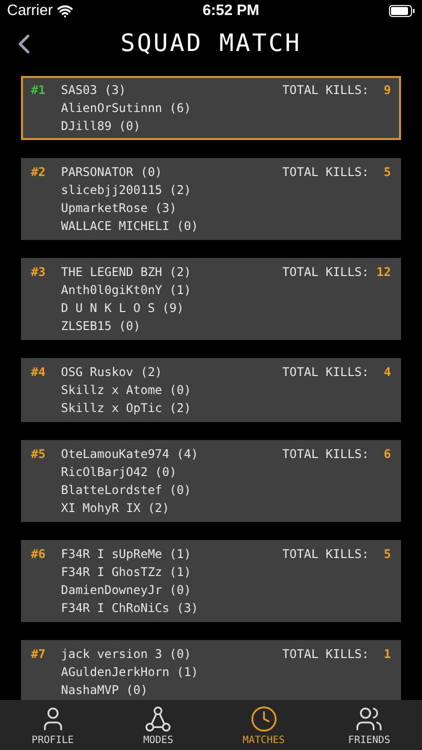 The width and height of the screenshot is (422, 750). I want to click on player-name: AlienOrSutinnn (6), so click(126, 108).